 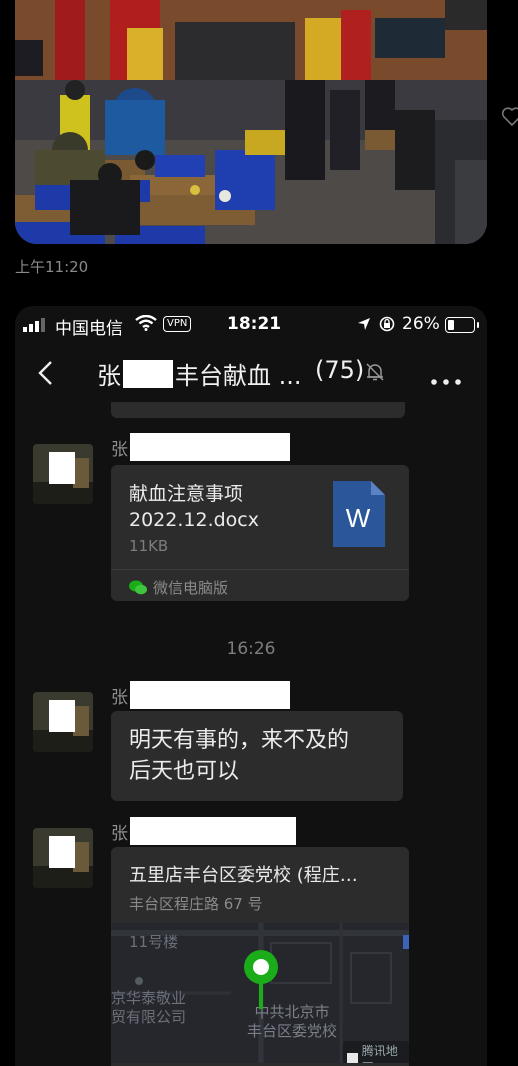 What do you see at coordinates (258, 410) in the screenshot?
I see `previous-message-bubble` at bounding box center [258, 410].